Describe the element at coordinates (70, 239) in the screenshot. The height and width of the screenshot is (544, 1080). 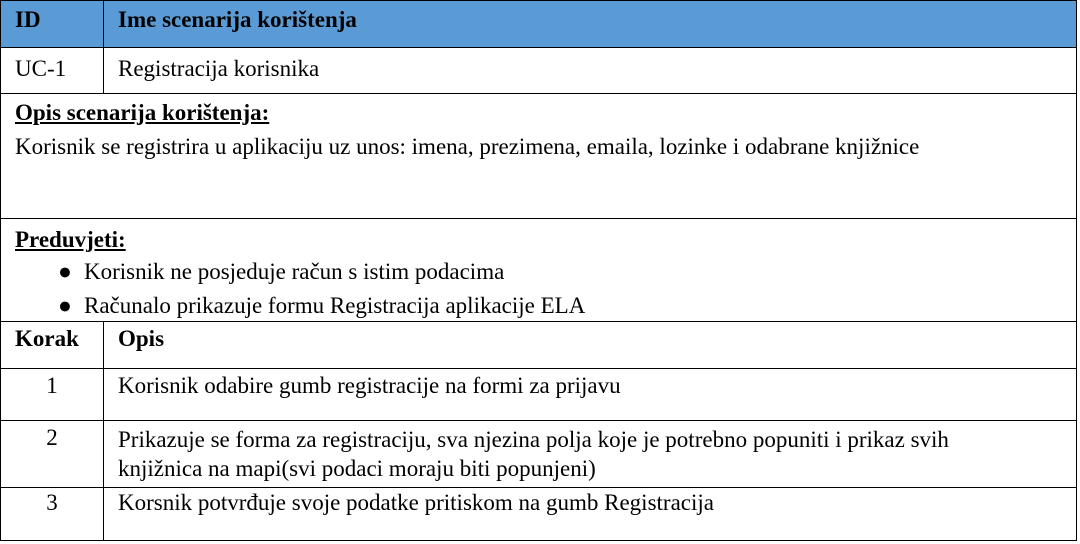
I see `preconditions-title: Preduvjeti:` at that location.